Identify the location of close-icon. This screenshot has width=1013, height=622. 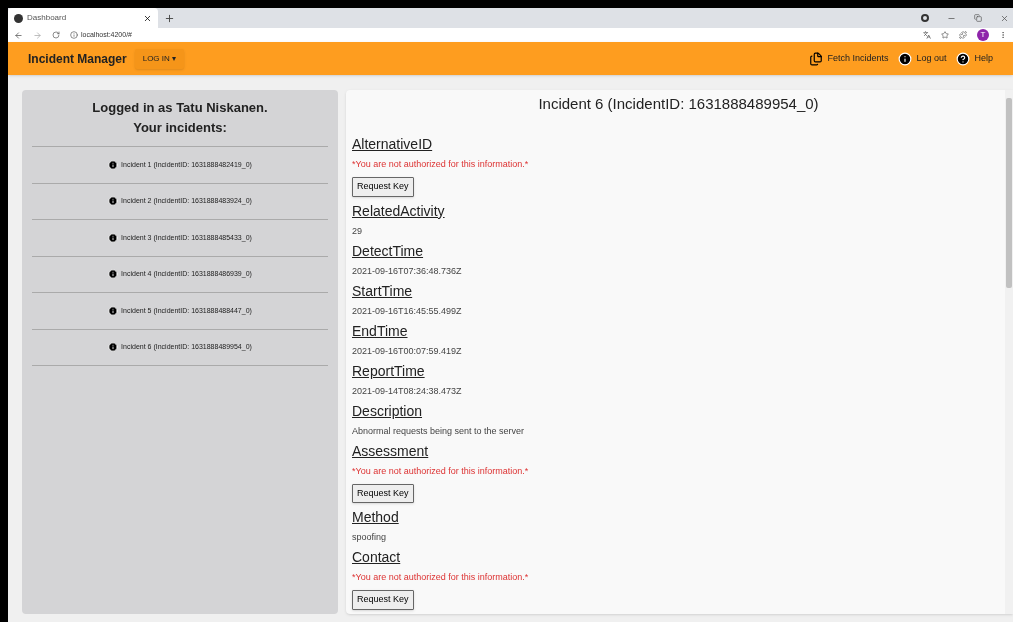
(147, 18).